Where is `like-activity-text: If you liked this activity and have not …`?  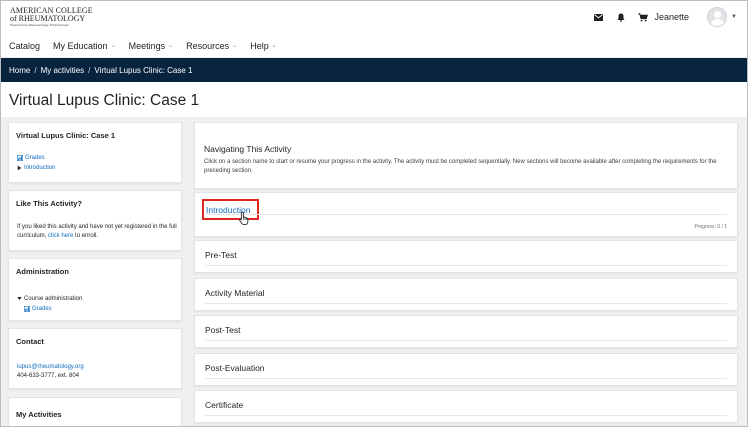
like-activity-text: If you liked this activity and have not … is located at coordinates (97, 231).